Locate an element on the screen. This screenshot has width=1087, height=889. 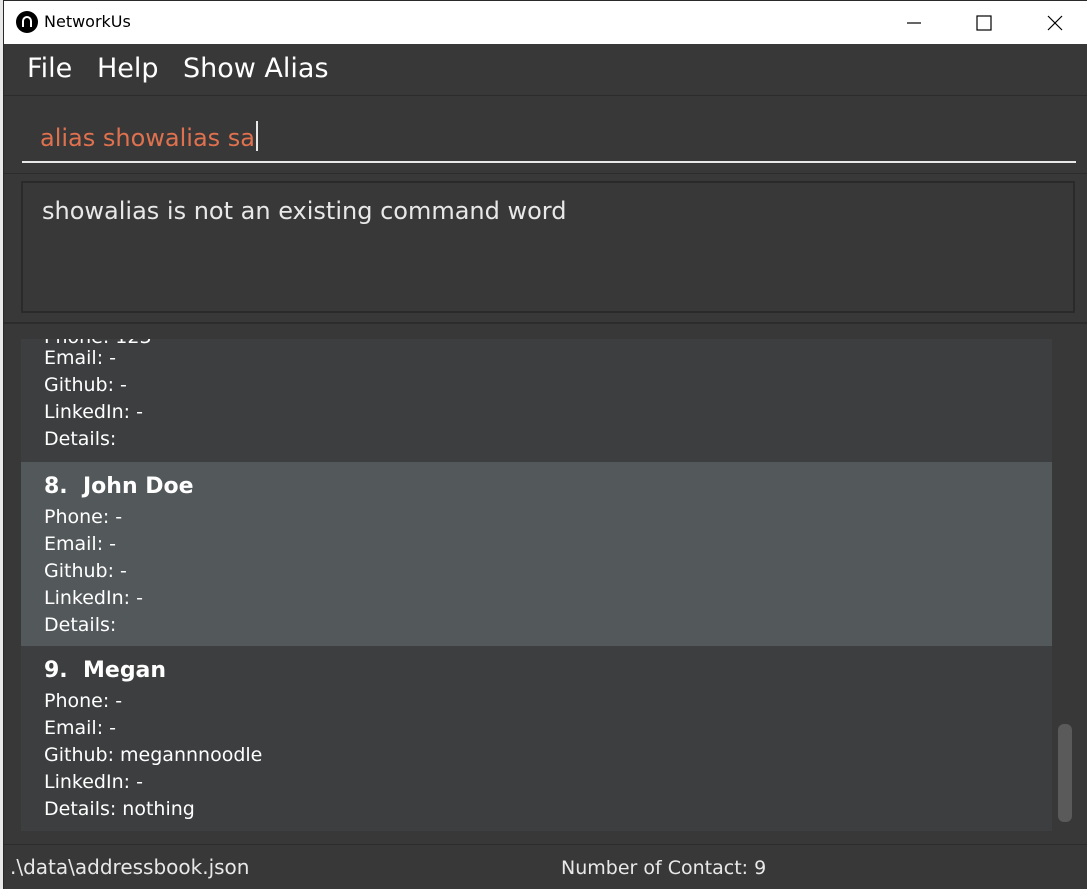
command-input: alias showalias sa is located at coordinates (549, 138).